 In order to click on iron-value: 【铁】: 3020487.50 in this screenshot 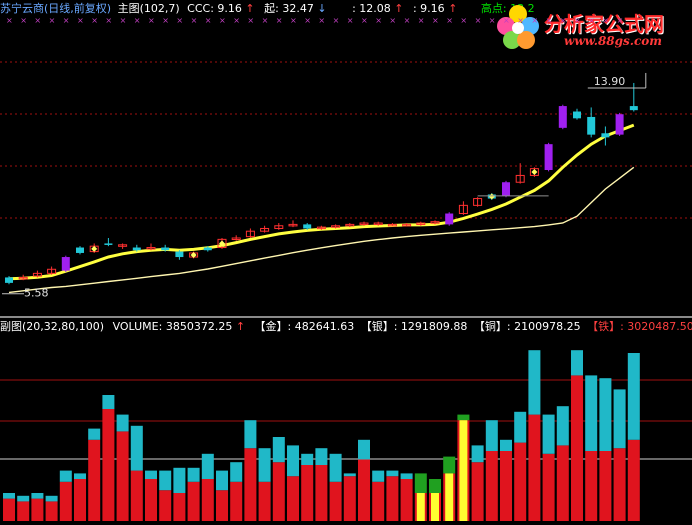, I will do `click(639, 326)`.